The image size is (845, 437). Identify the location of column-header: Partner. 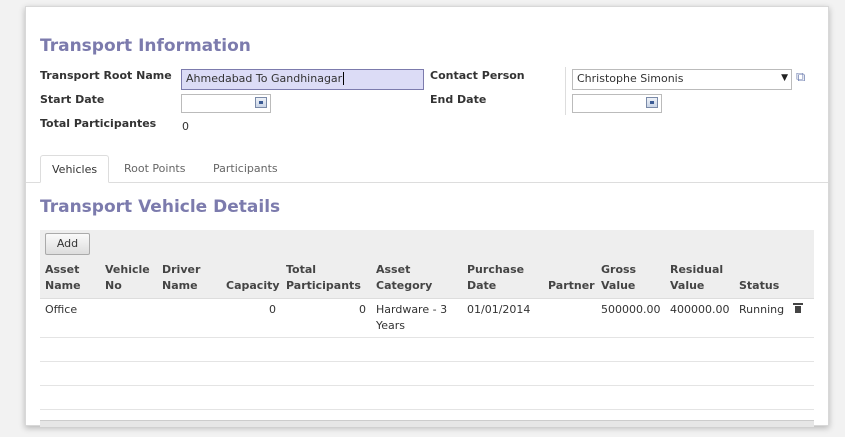
(569, 279).